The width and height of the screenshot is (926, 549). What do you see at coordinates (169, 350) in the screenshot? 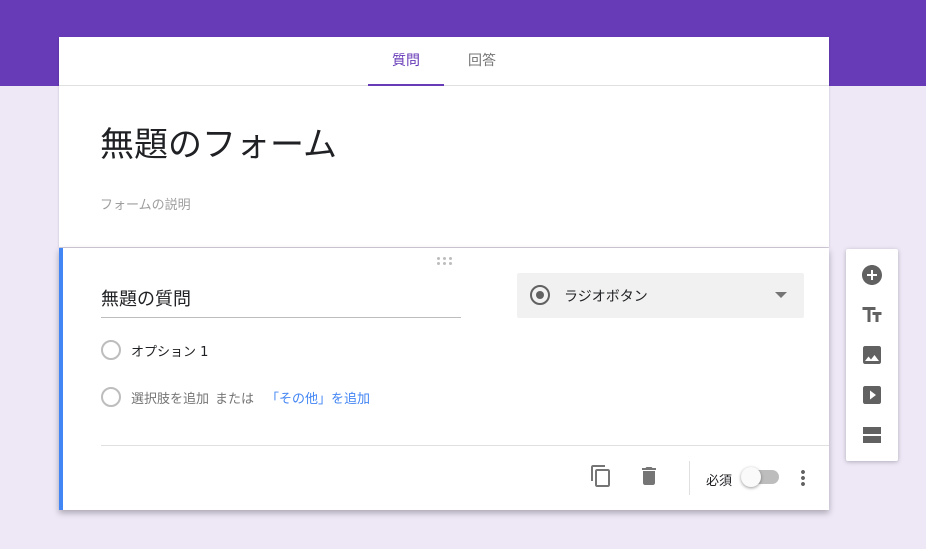
I see `option-label-input: オプション 1` at bounding box center [169, 350].